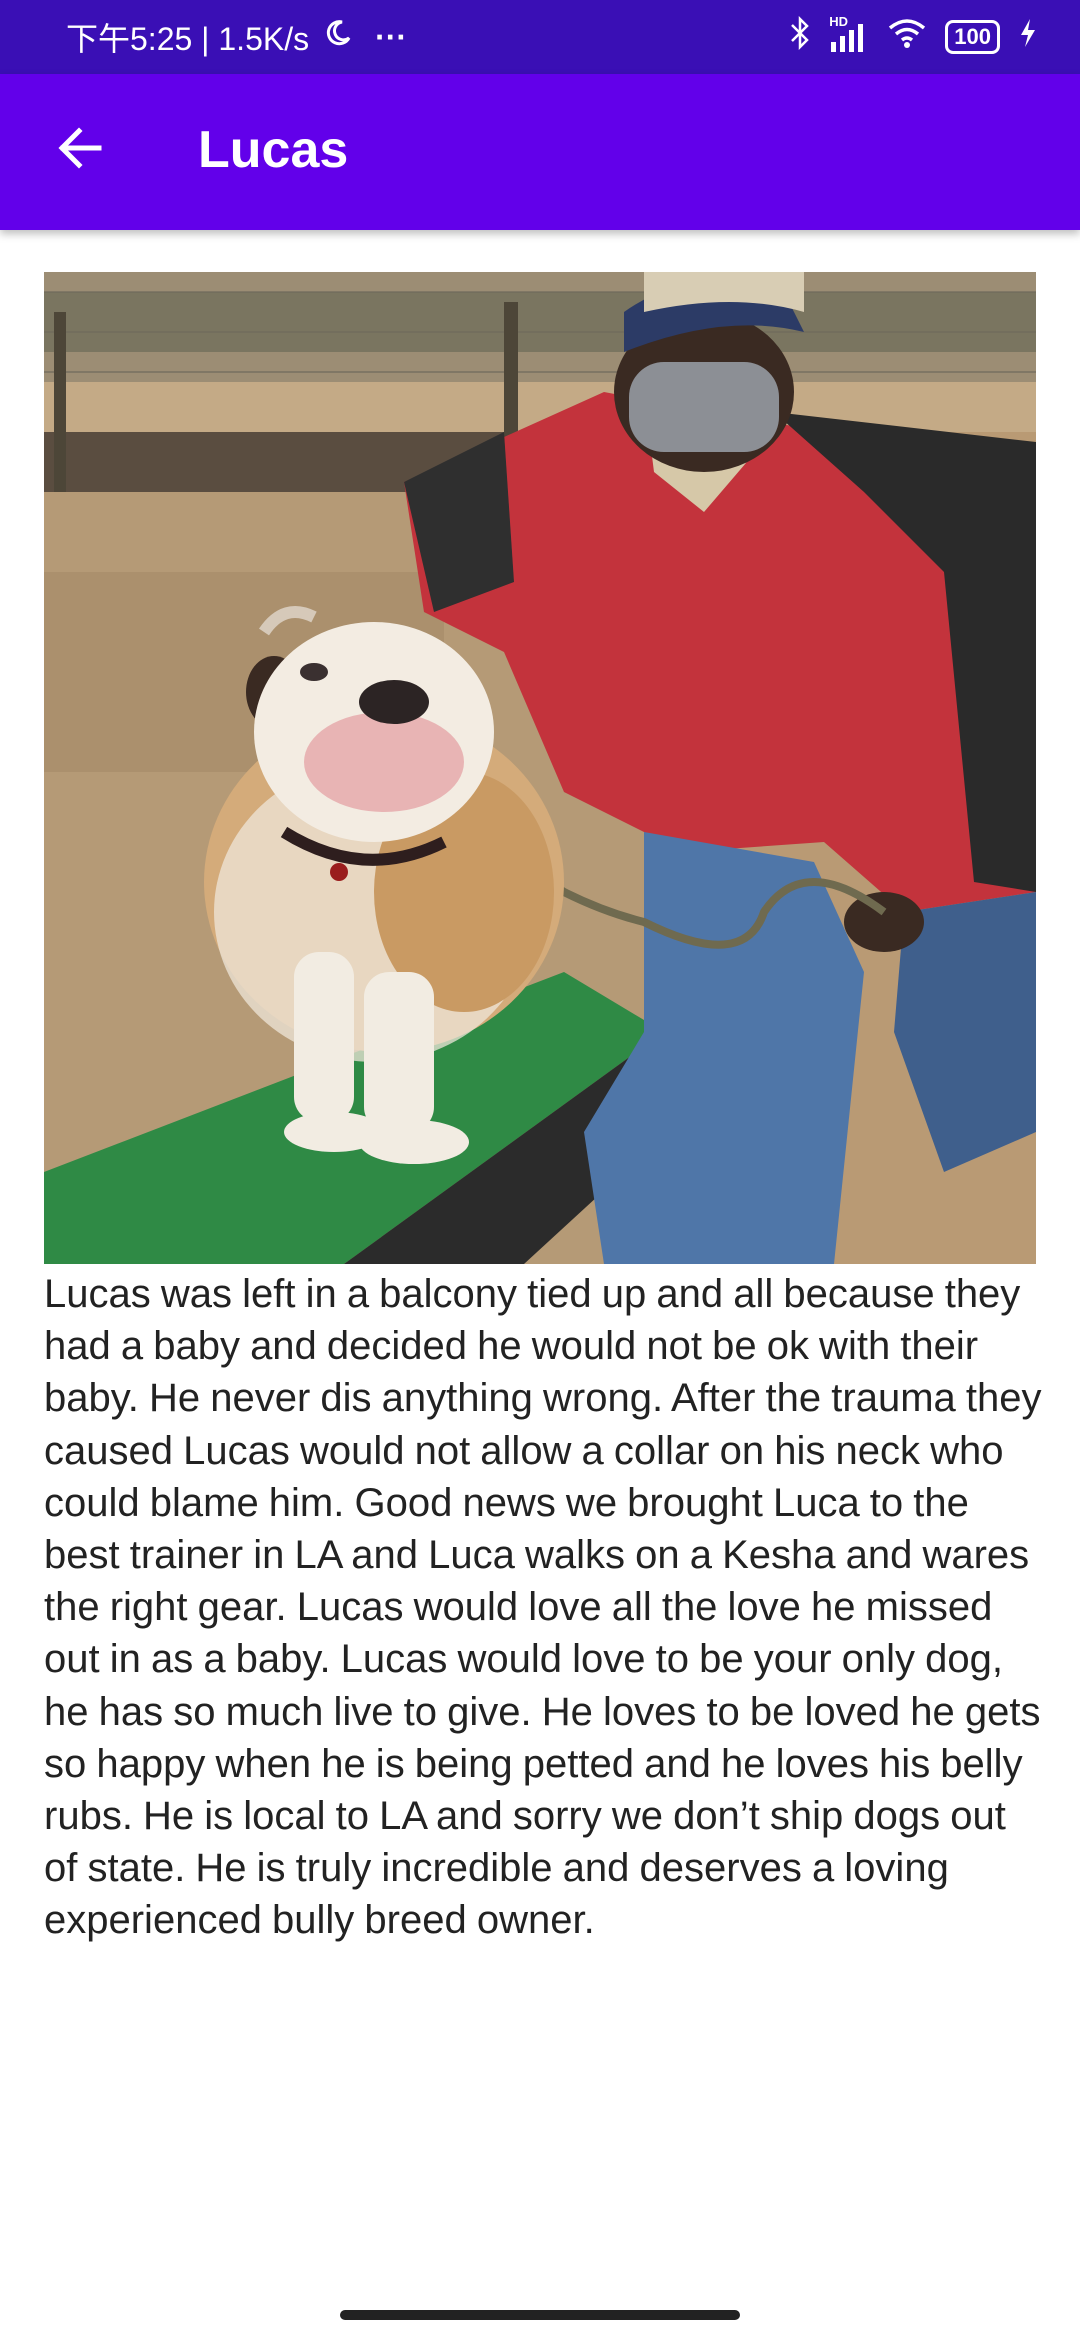  What do you see at coordinates (849, 34) in the screenshot?
I see `signal-icon: HD` at bounding box center [849, 34].